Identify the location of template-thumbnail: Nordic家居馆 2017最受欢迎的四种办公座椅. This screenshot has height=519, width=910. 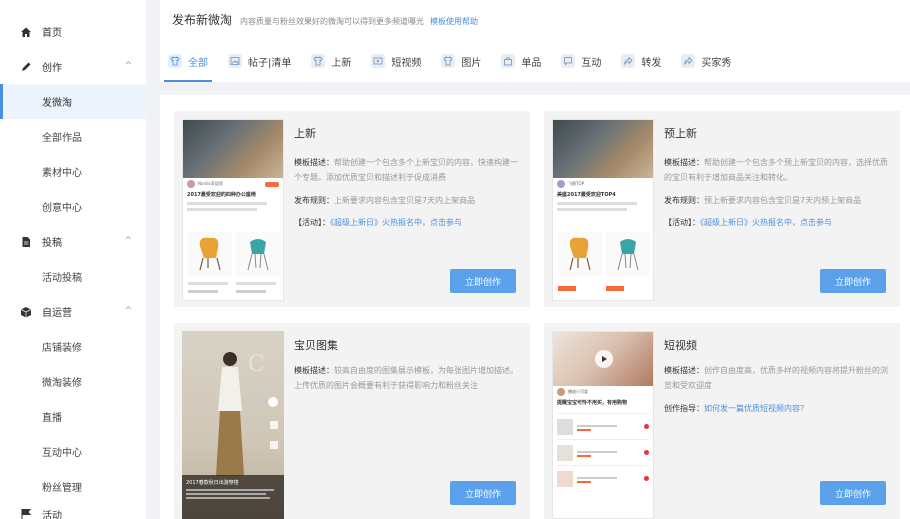
(233, 210).